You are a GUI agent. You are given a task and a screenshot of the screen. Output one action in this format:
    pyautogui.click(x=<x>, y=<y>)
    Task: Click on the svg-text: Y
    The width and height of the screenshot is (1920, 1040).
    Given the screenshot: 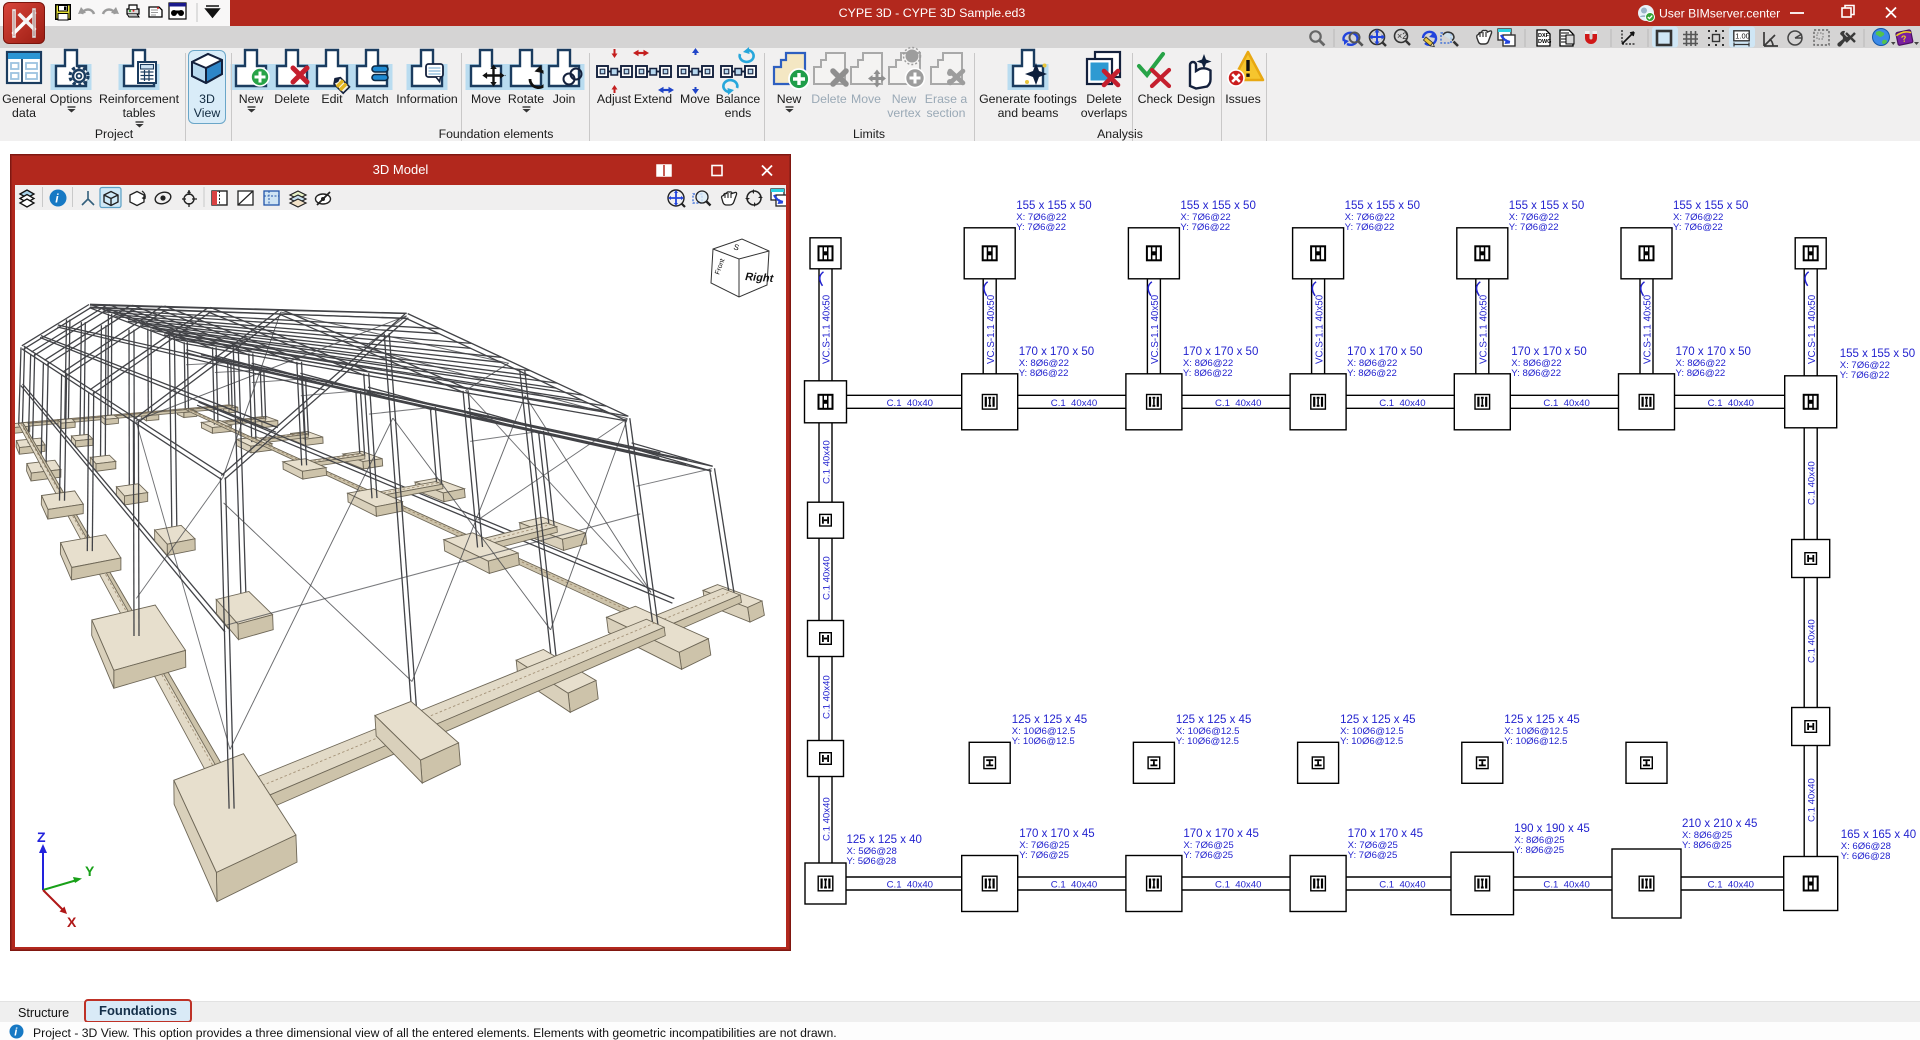 What is the action you would take?
    pyautogui.click(x=90, y=871)
    